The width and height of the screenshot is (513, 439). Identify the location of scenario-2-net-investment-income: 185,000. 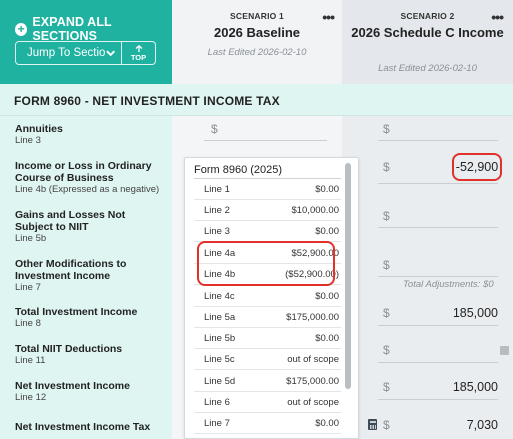
(475, 387).